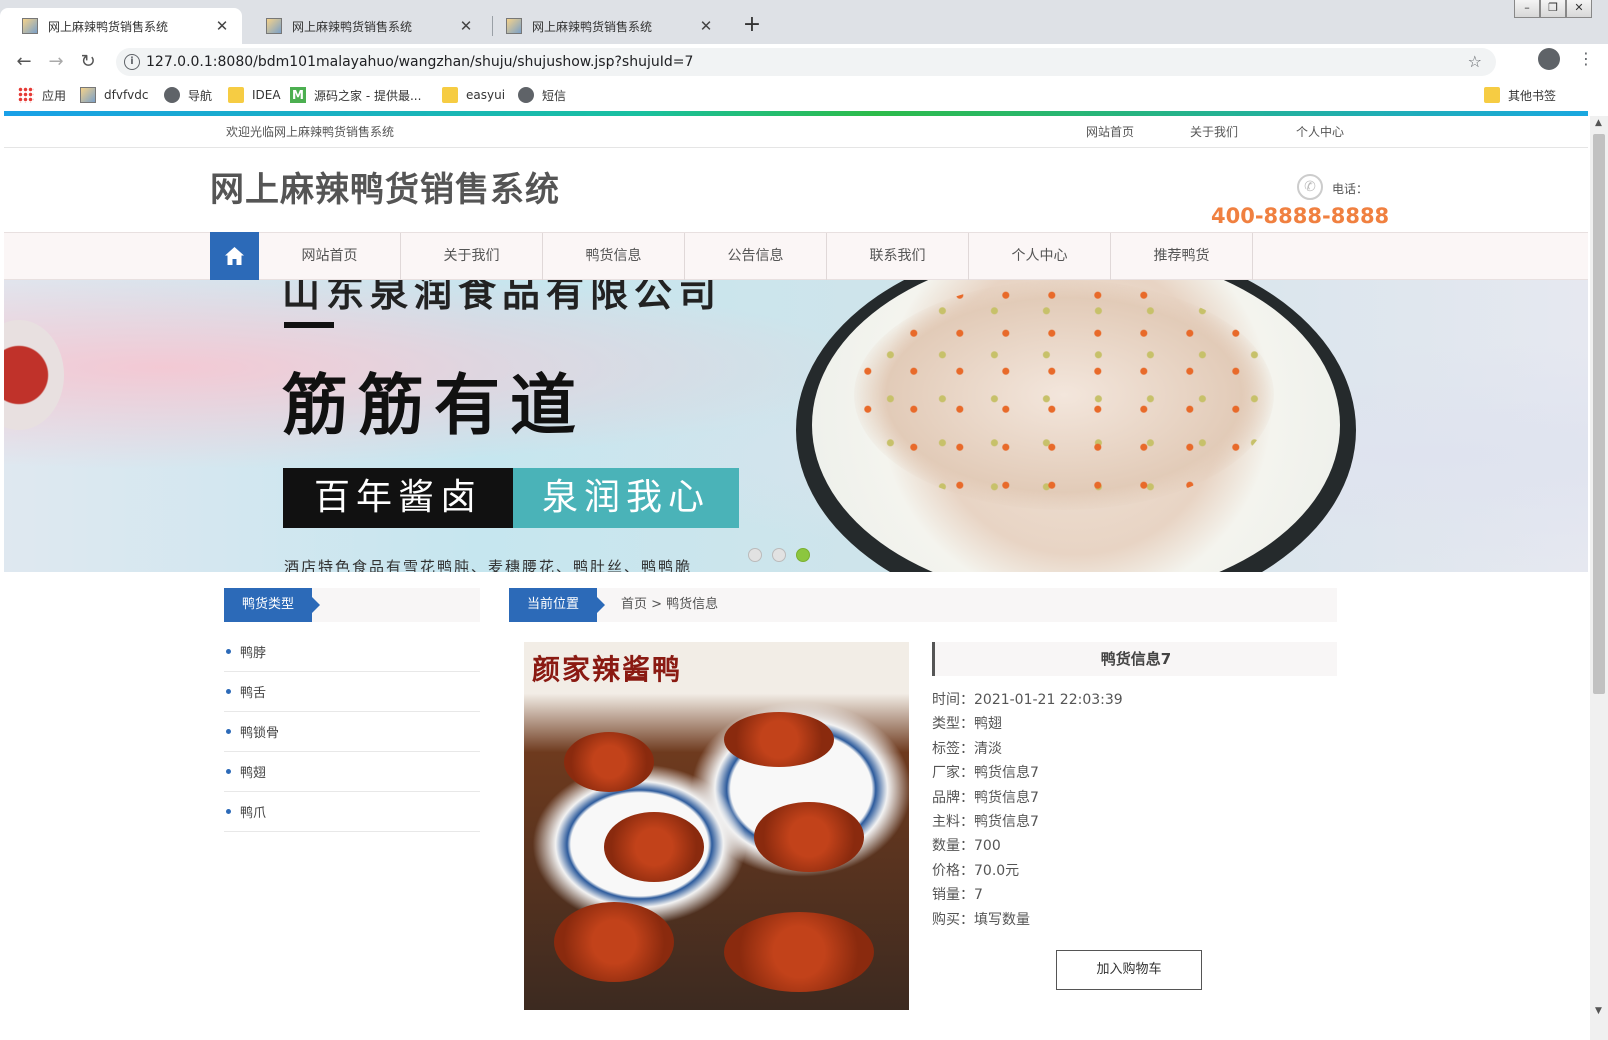  What do you see at coordinates (1579, 9) in the screenshot?
I see `close-window-icon: ✕` at bounding box center [1579, 9].